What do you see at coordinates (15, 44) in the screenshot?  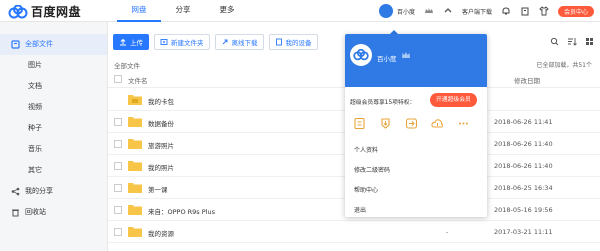 I see `files-icon` at bounding box center [15, 44].